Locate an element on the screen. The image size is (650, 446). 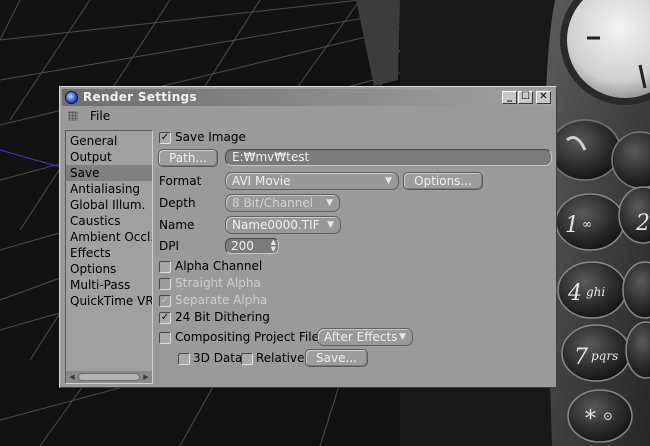
menu-bar: File is located at coordinates (308, 116).